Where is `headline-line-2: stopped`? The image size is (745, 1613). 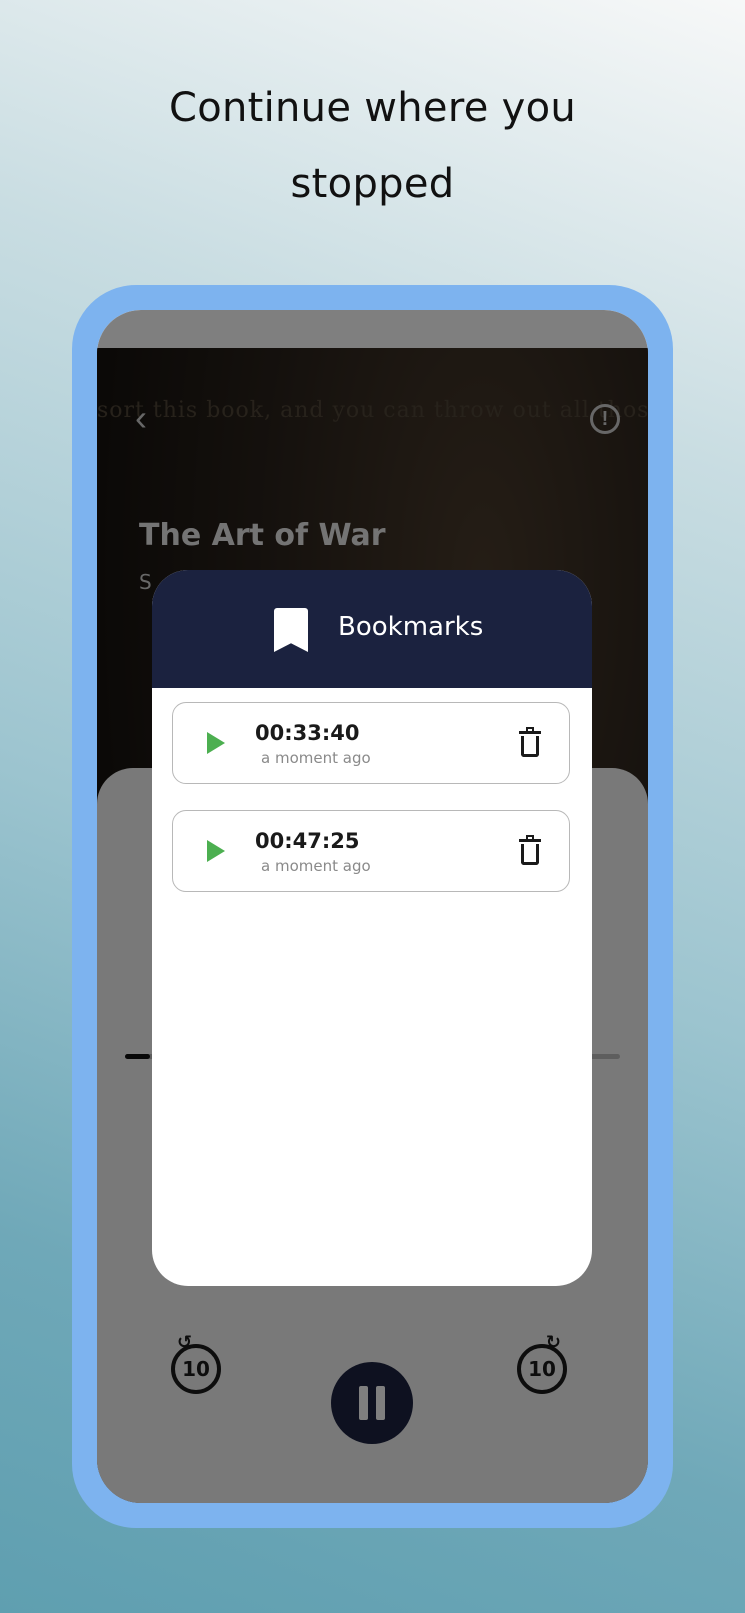 headline-line-2: stopped is located at coordinates (372, 184).